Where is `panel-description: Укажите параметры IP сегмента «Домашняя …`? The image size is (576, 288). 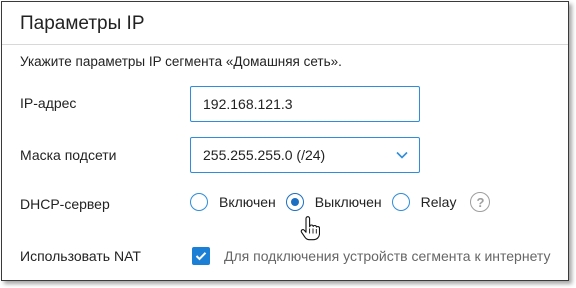
panel-description: Укажите параметры IP сегмента «Домашняя … is located at coordinates (181, 61).